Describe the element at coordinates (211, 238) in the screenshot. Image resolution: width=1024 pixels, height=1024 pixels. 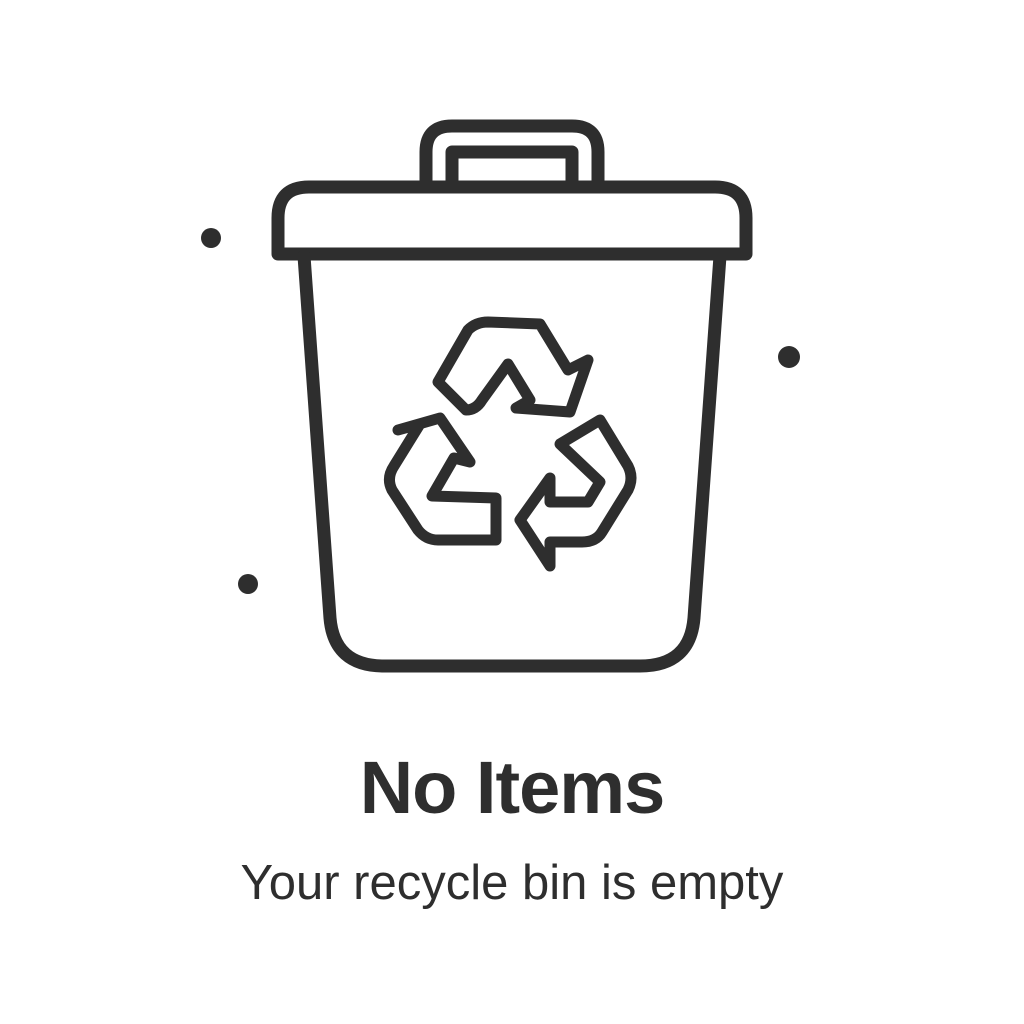
I see `decor-dot-top-left` at that location.